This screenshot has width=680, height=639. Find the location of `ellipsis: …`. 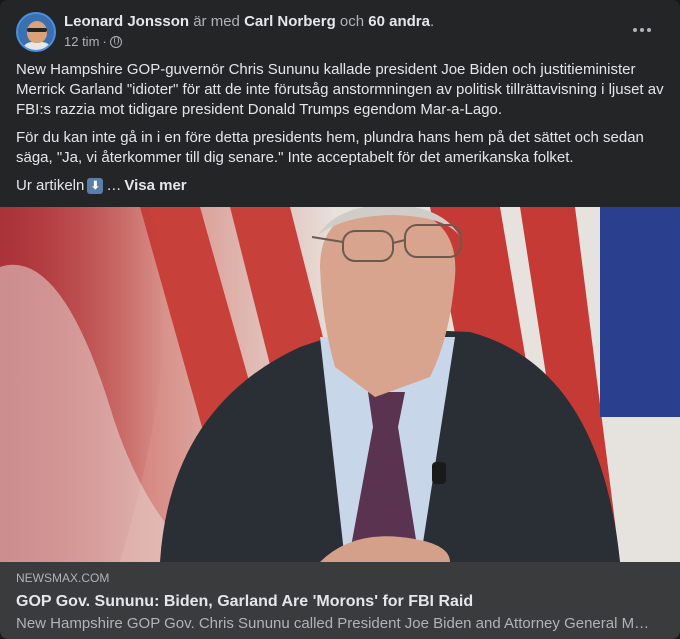

ellipsis: … is located at coordinates (114, 185).